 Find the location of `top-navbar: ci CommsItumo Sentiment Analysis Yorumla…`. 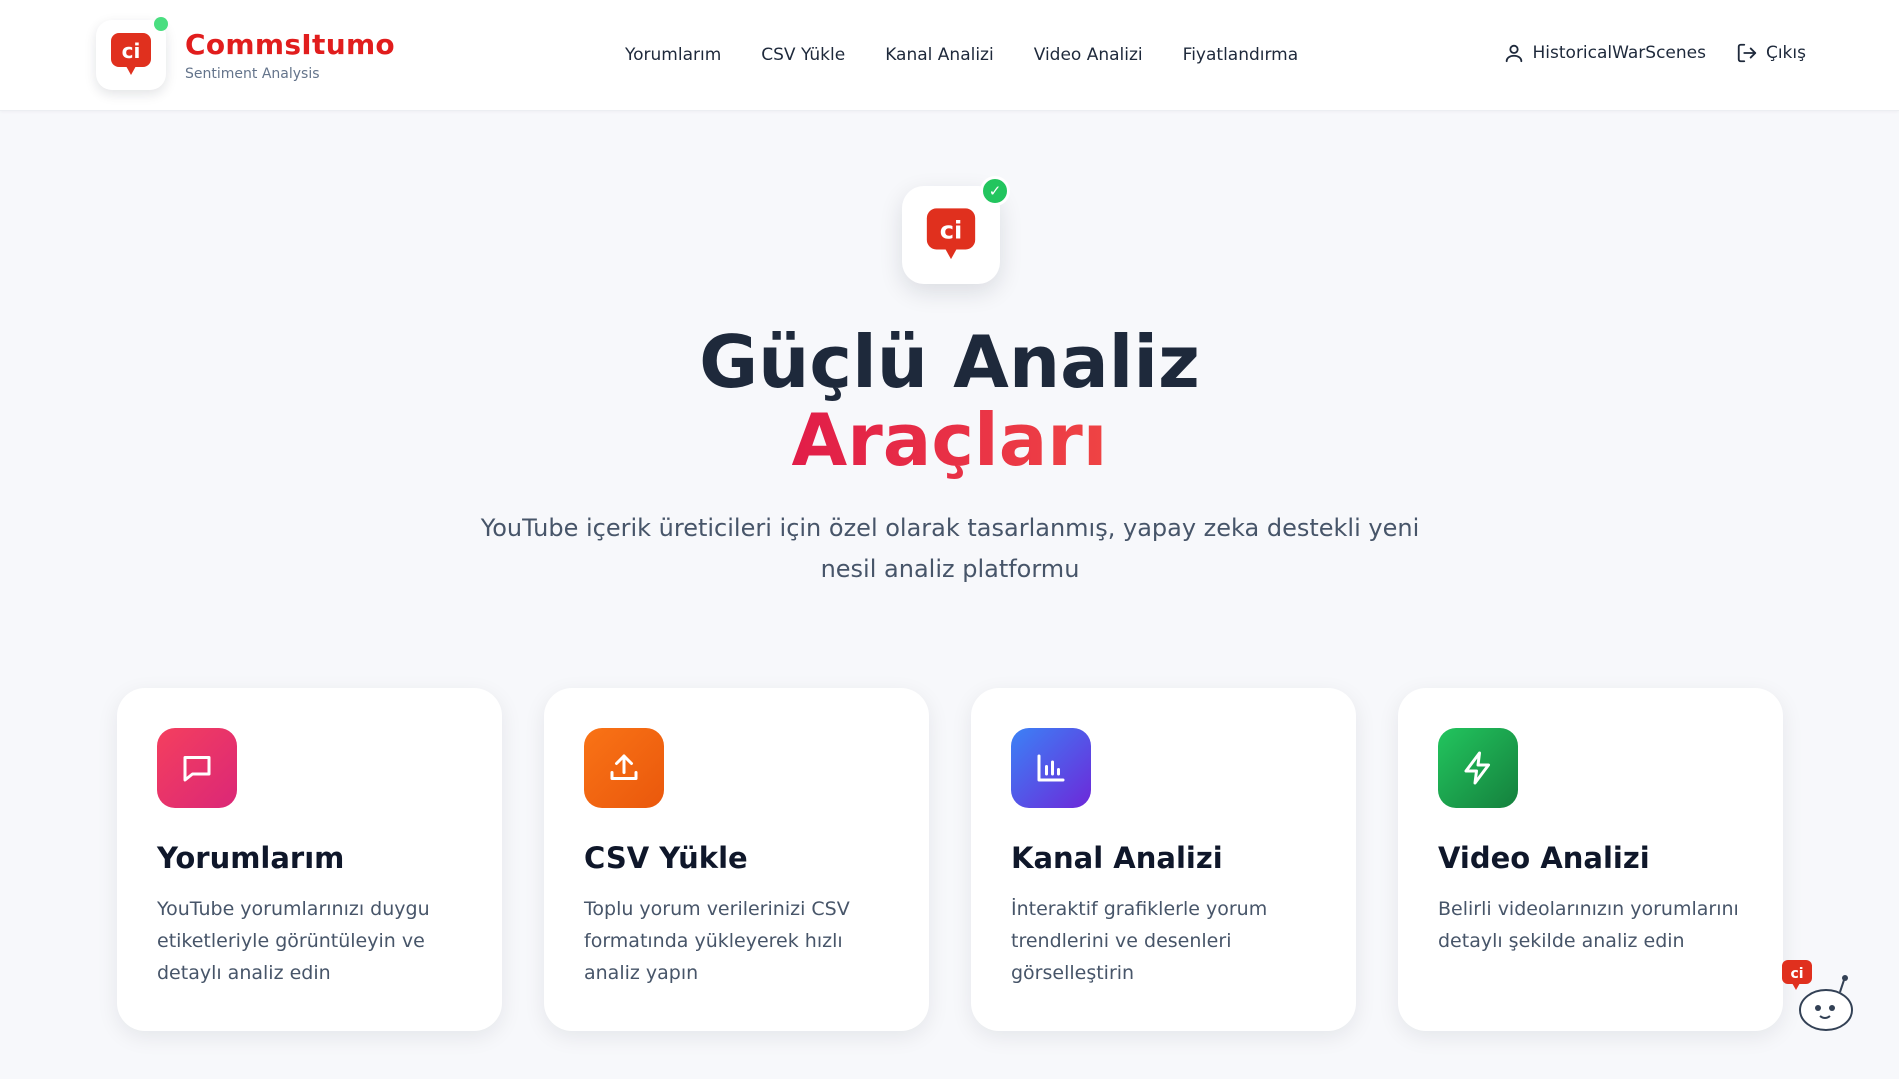

top-navbar: ci CommsItumo Sentiment Analysis Yorumla… is located at coordinates (949, 55).